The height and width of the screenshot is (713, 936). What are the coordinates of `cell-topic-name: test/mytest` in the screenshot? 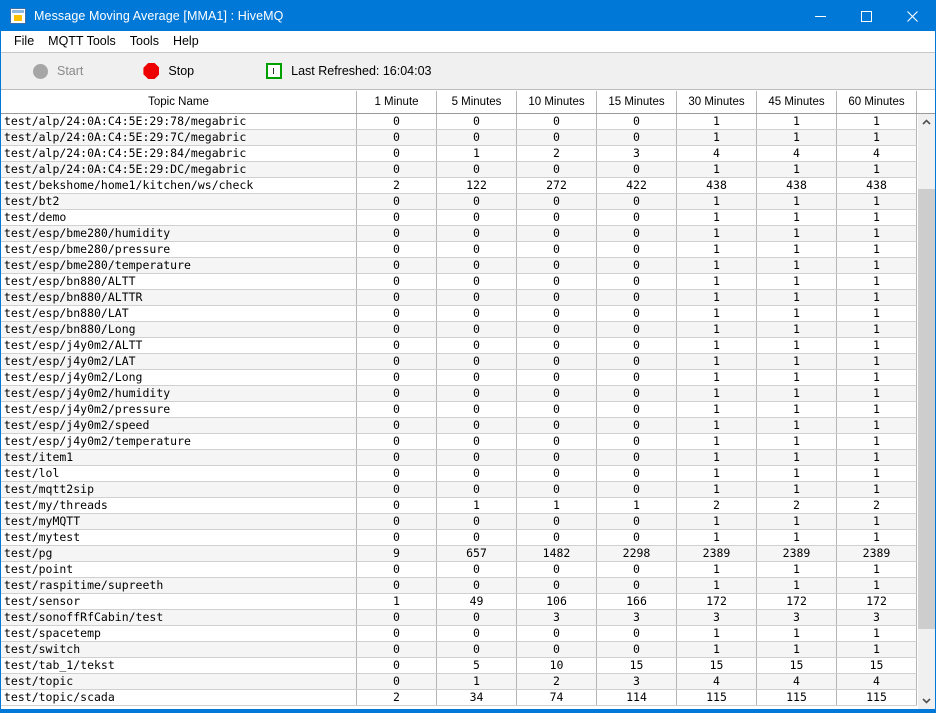 It's located at (179, 537).